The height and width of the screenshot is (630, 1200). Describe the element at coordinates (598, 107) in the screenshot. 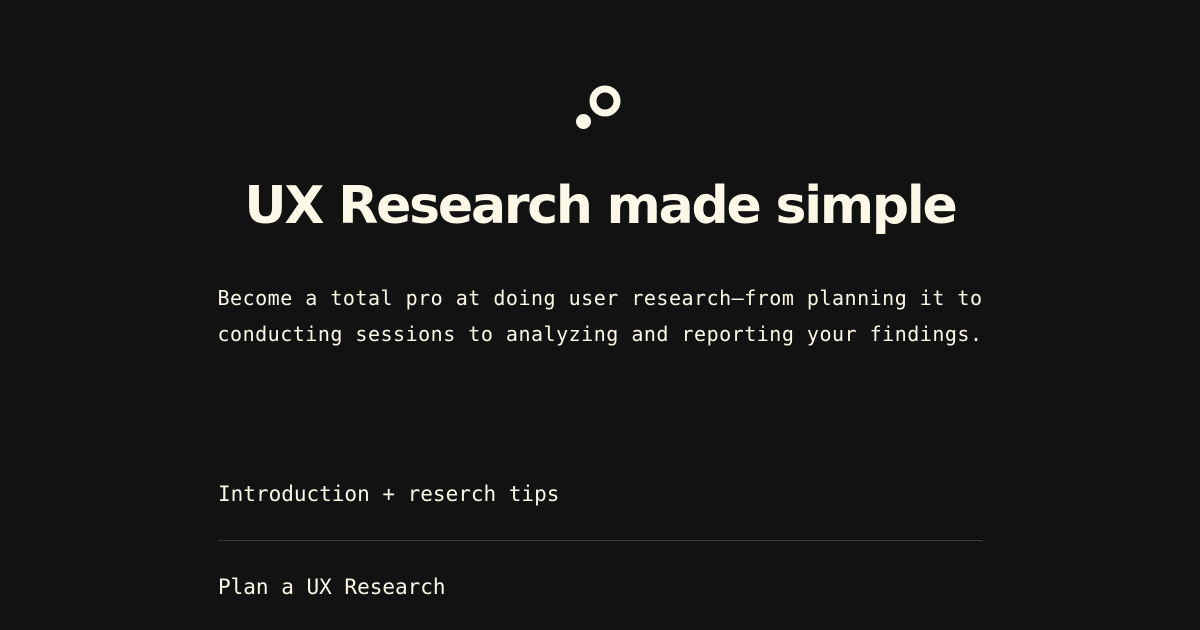

I see `dot-circle-logo-icon` at that location.